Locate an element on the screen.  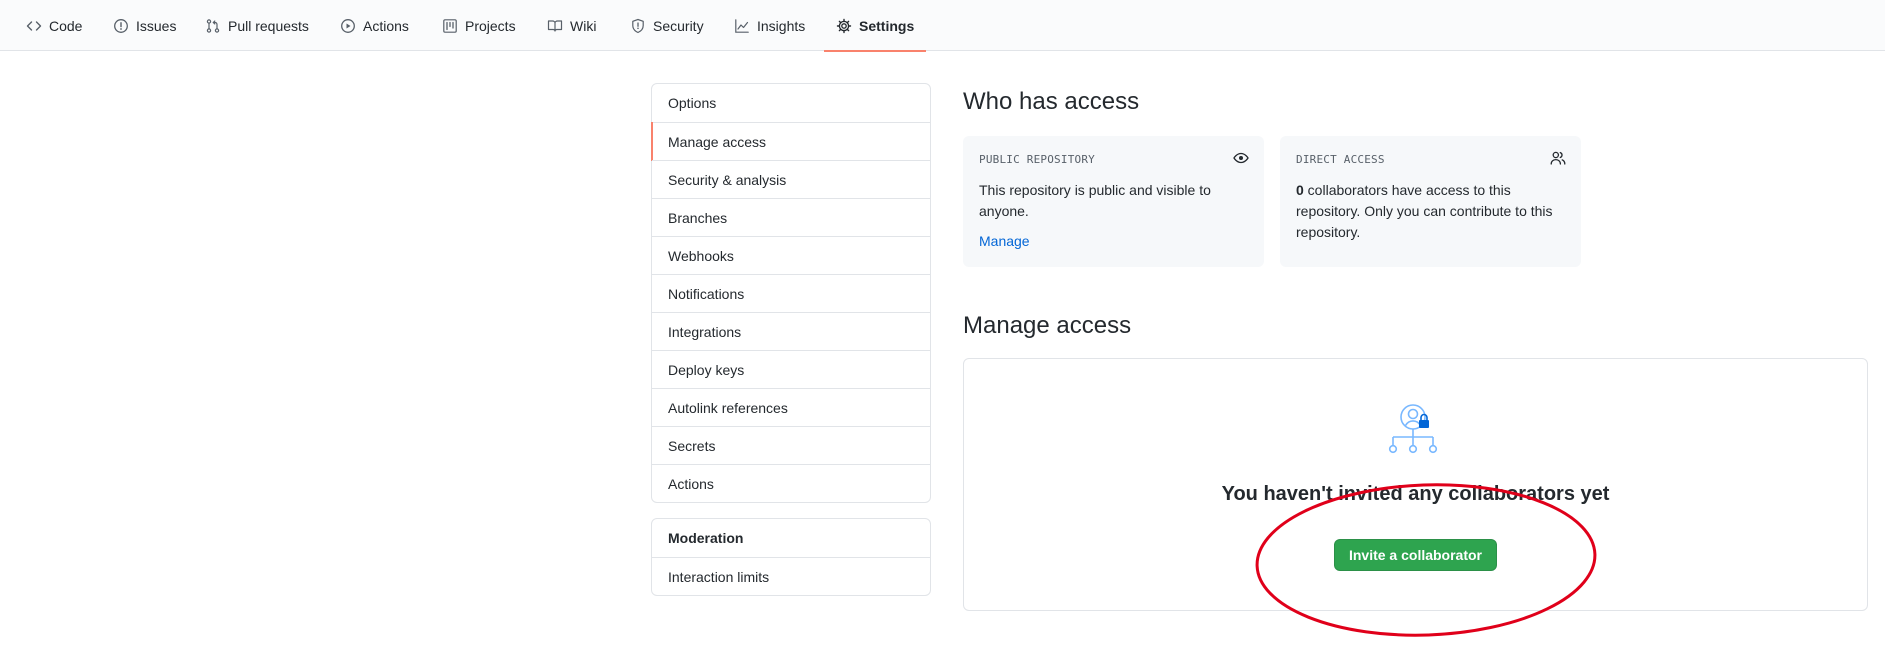
shield-icon is located at coordinates (638, 25).